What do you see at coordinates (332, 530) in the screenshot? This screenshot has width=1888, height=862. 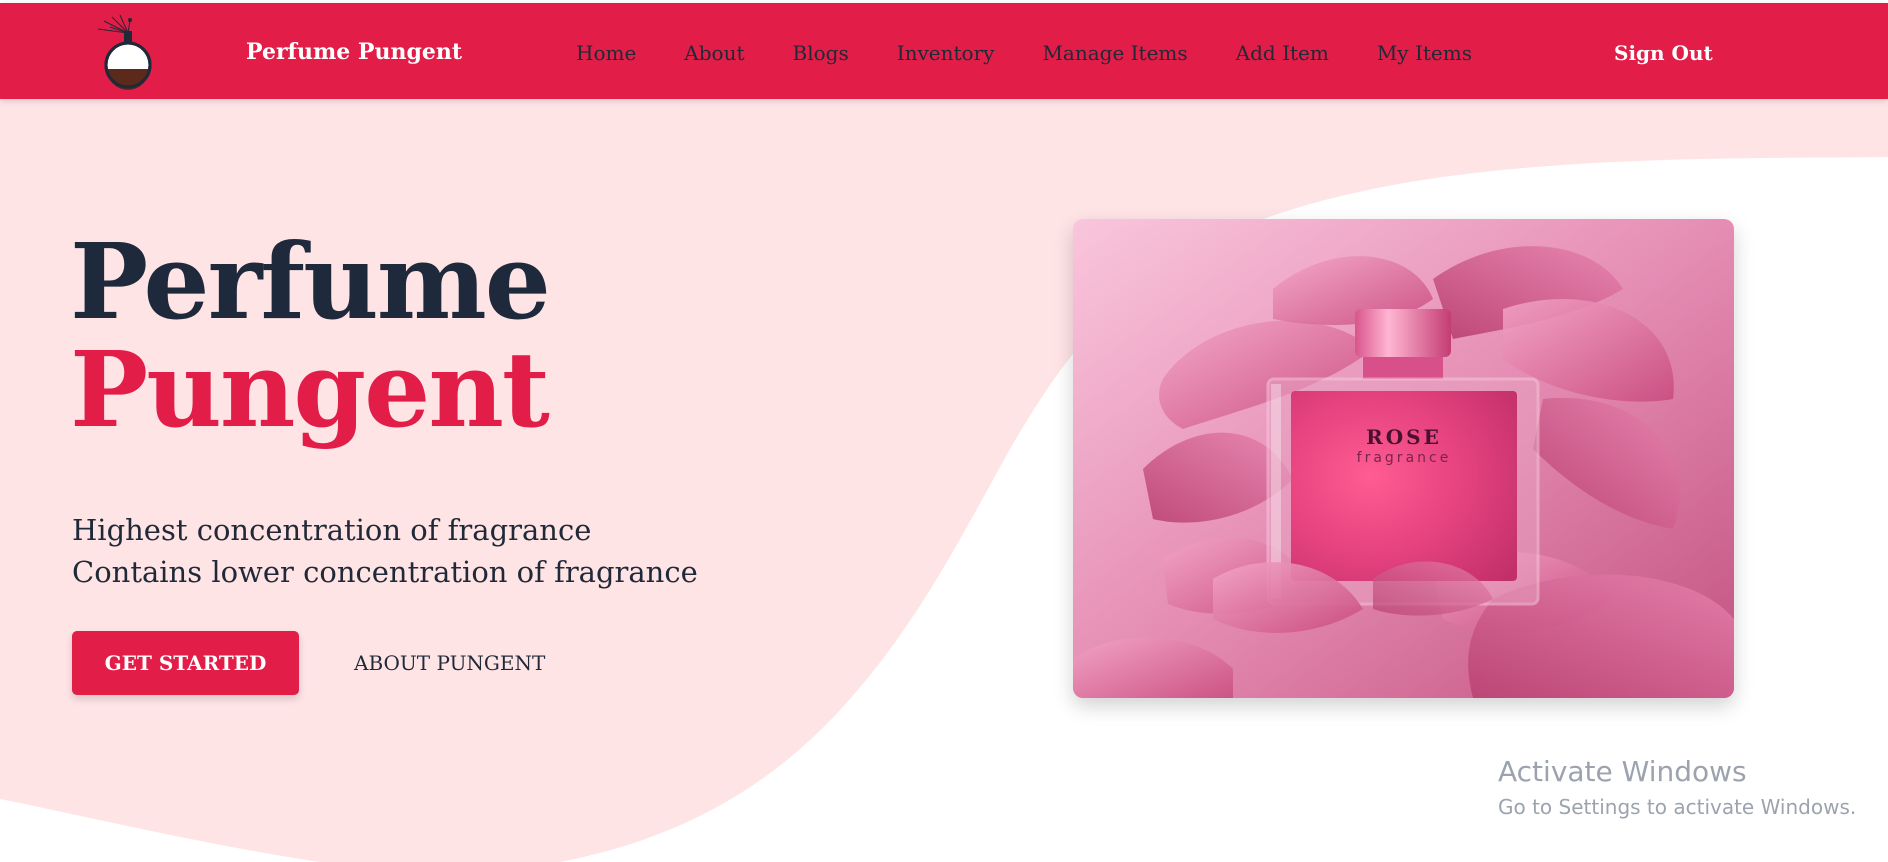 I see `hero-subtitle-line1: Highest concentration of fragrance` at bounding box center [332, 530].